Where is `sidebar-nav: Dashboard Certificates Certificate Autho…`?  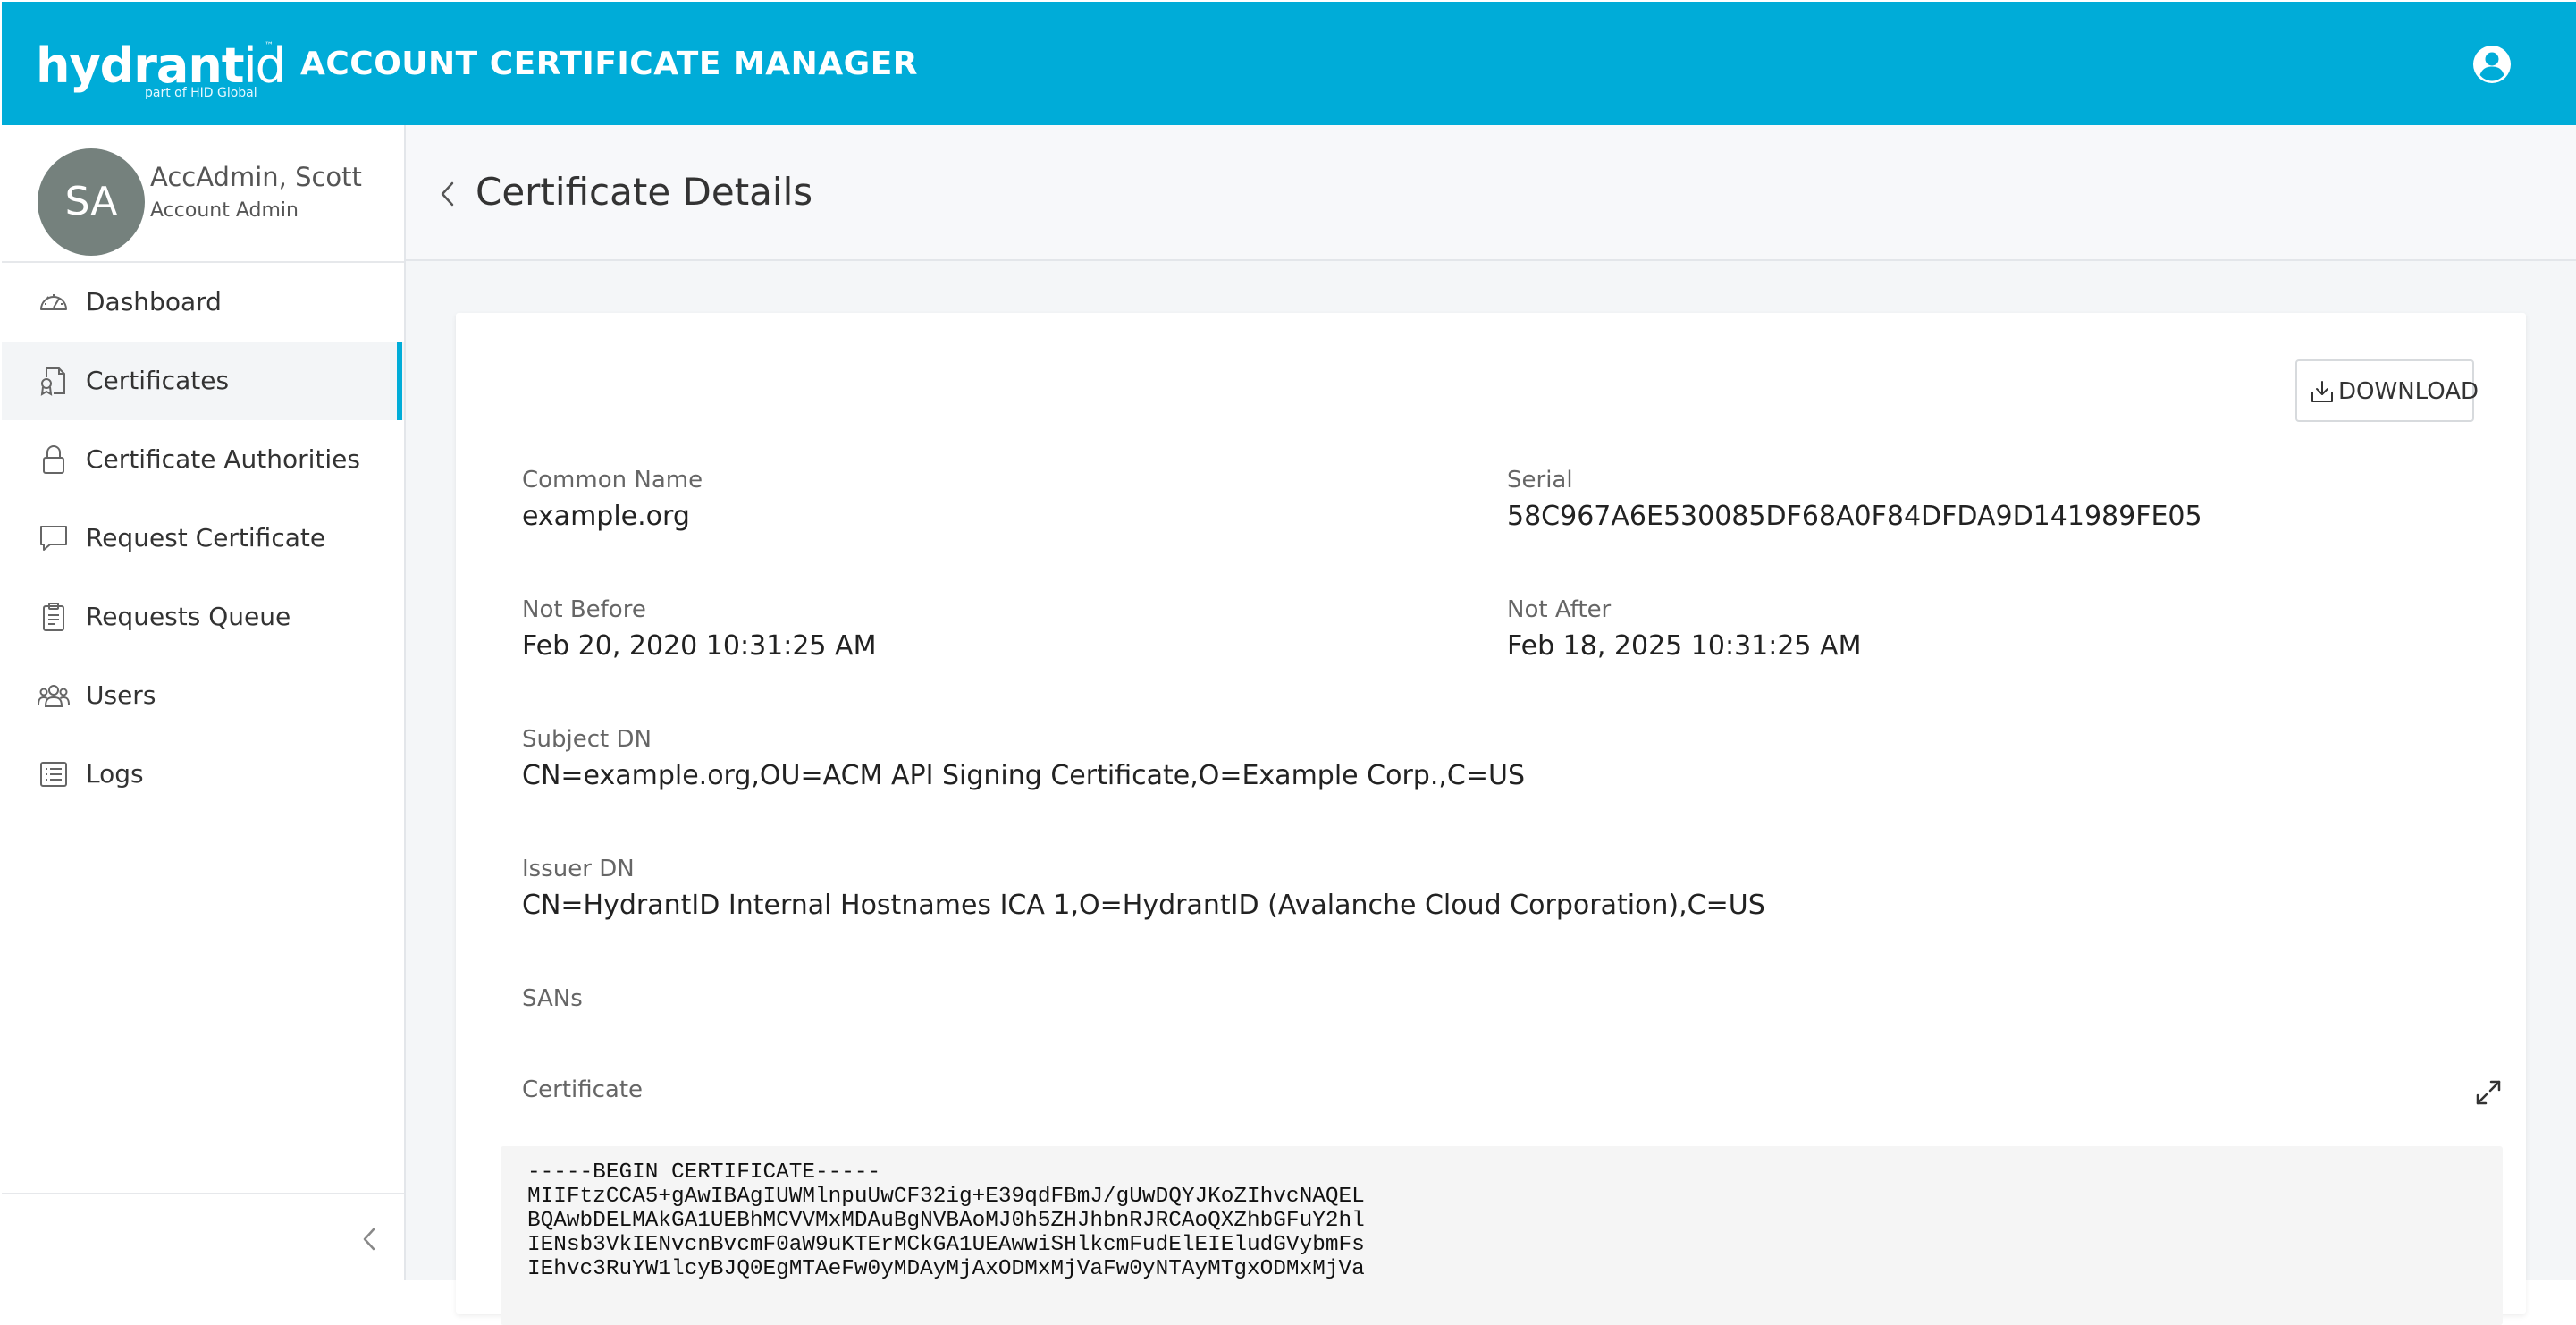
sidebar-nav: Dashboard Certificates Certificate Autho… is located at coordinates (203, 538).